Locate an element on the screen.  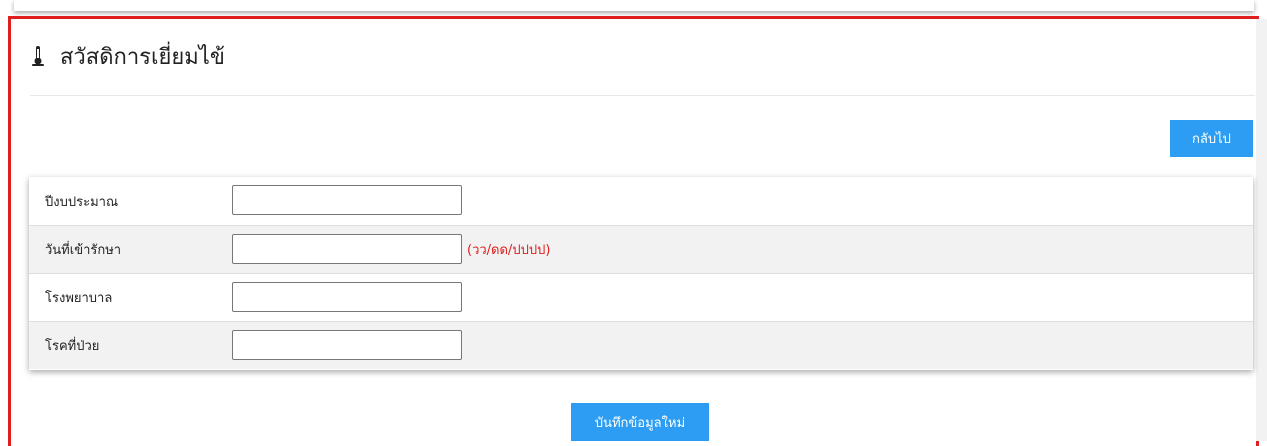
page-header: สวัสดิการเยี่ยมไข้ is located at coordinates (127, 56).